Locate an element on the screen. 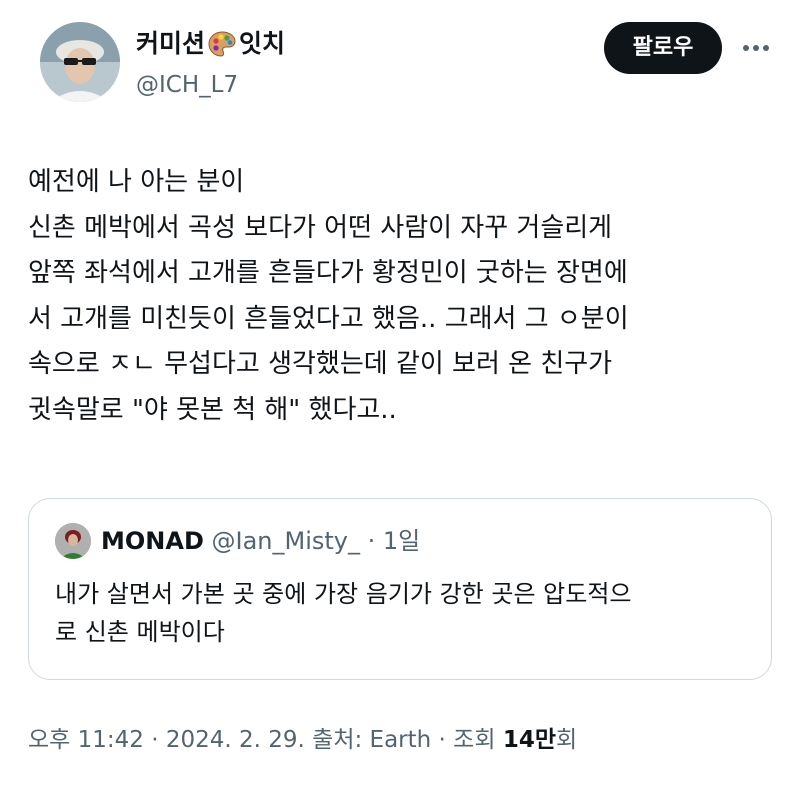 This screenshot has height=792, width=800. tweet-line: 속으로 ㅈㄴ 무섭다고 생각했는데 같이 보러 온 친구가 is located at coordinates (320, 364).